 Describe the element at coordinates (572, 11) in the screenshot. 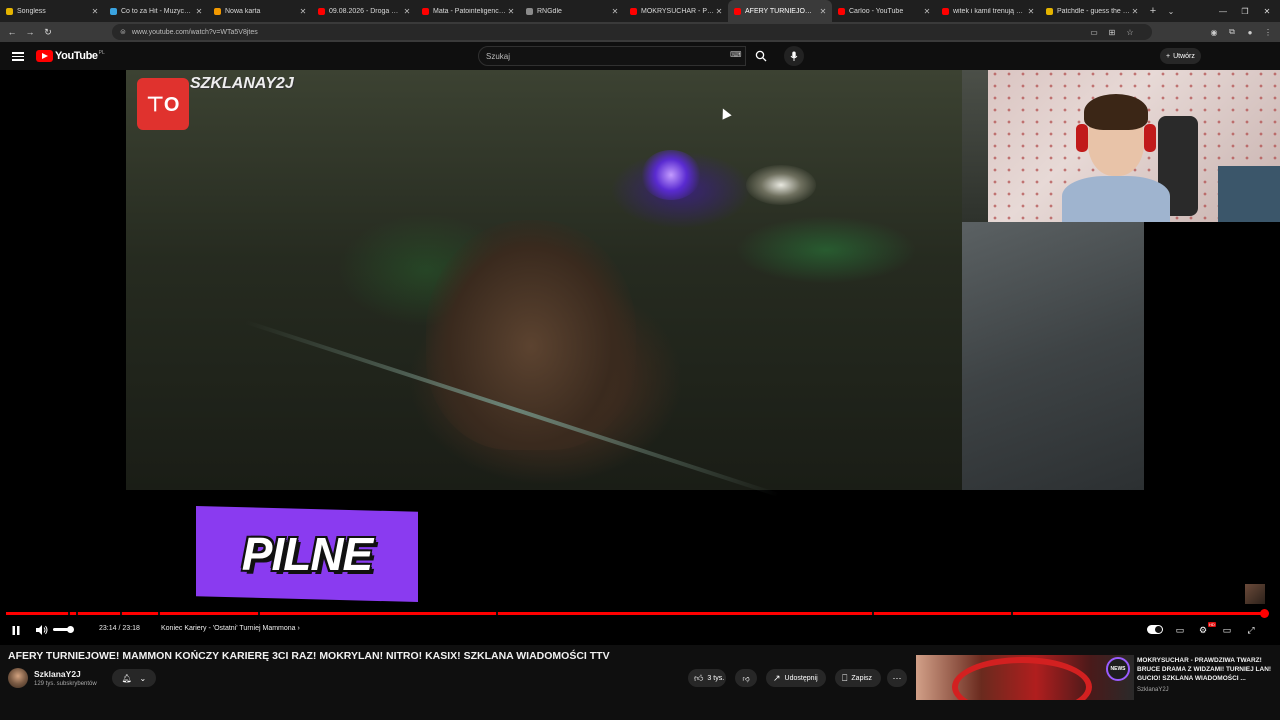

I see `tab-rngdle: RNGdle ✕` at that location.